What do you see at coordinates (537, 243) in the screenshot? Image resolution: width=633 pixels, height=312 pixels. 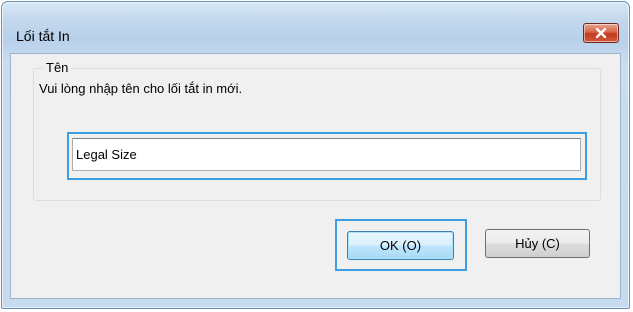 I see `cancel-button: Hủy (C)` at bounding box center [537, 243].